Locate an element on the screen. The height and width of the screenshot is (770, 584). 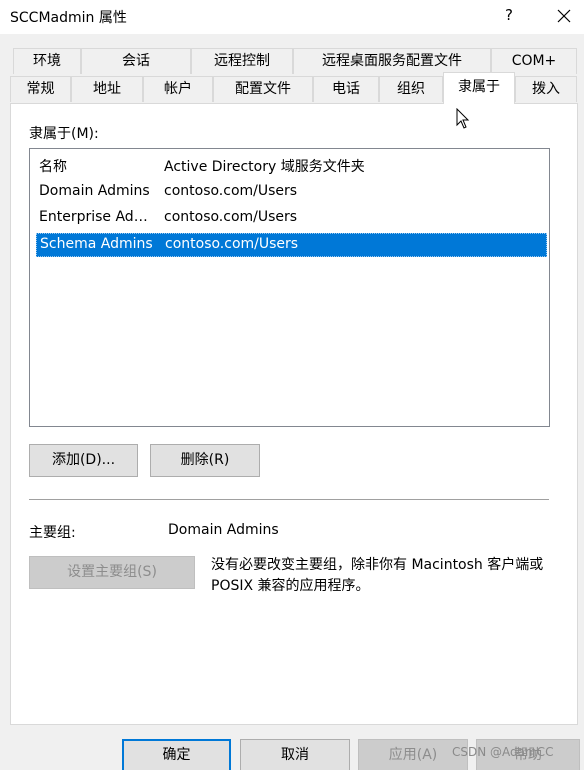
tab-profile: 配置文件 is located at coordinates (263, 89).